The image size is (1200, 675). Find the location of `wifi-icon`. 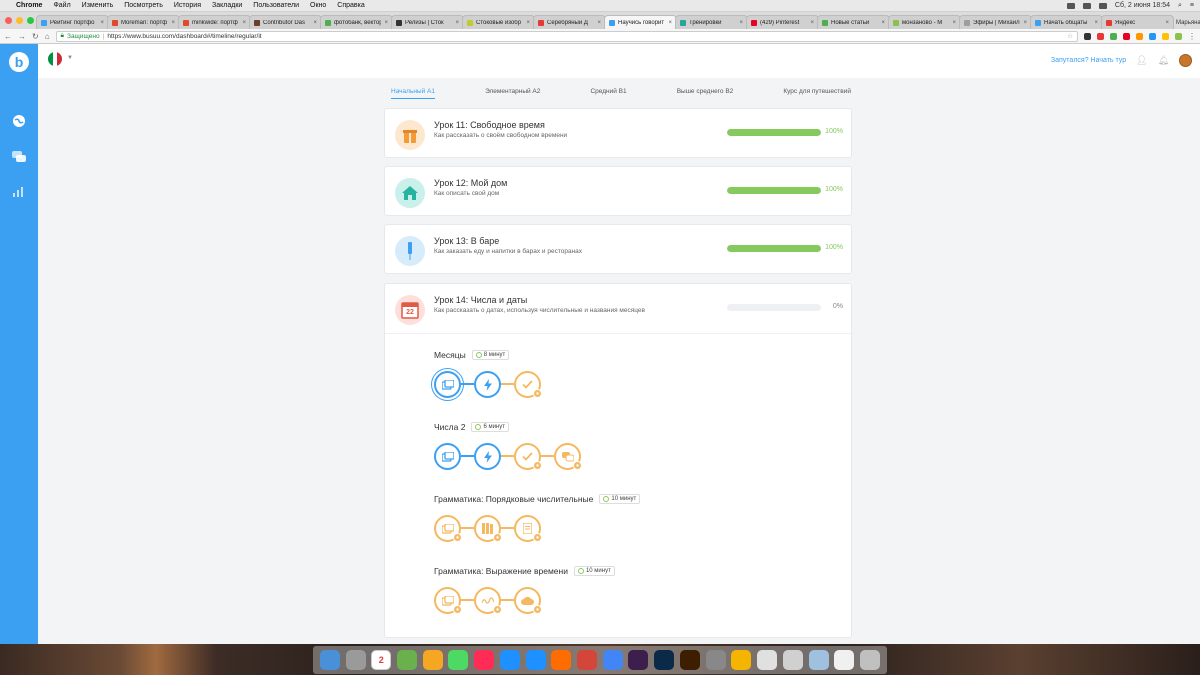

wifi-icon is located at coordinates (1086, 5).